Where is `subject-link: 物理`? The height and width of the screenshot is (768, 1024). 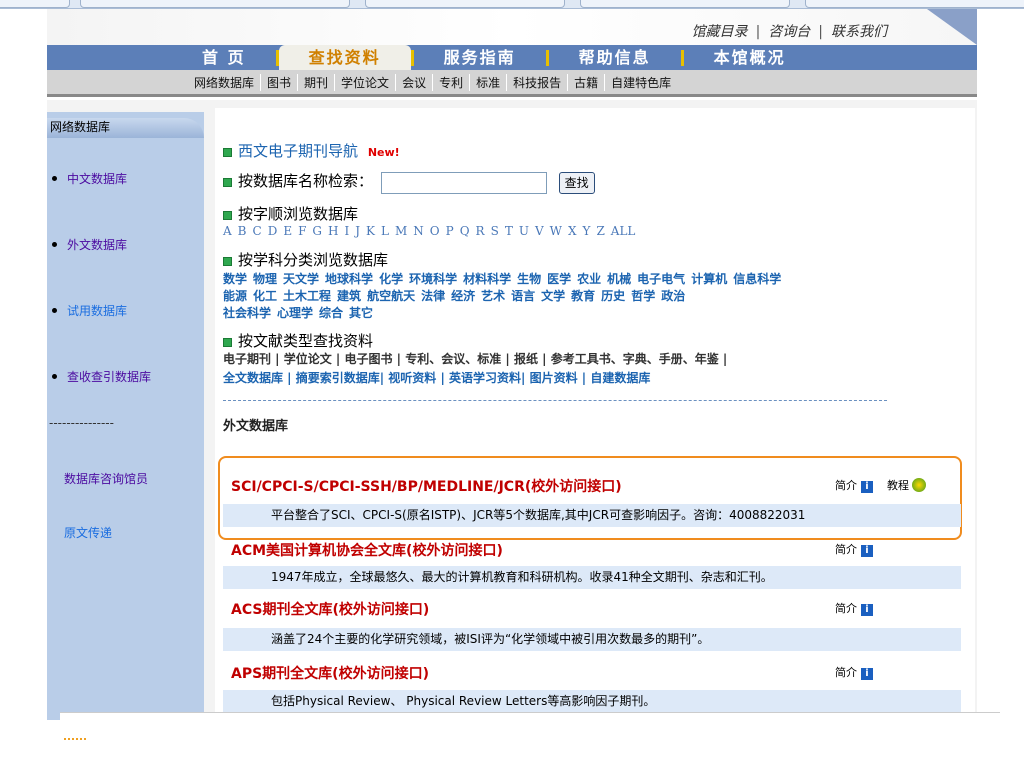
subject-link: 物理 is located at coordinates (265, 279).